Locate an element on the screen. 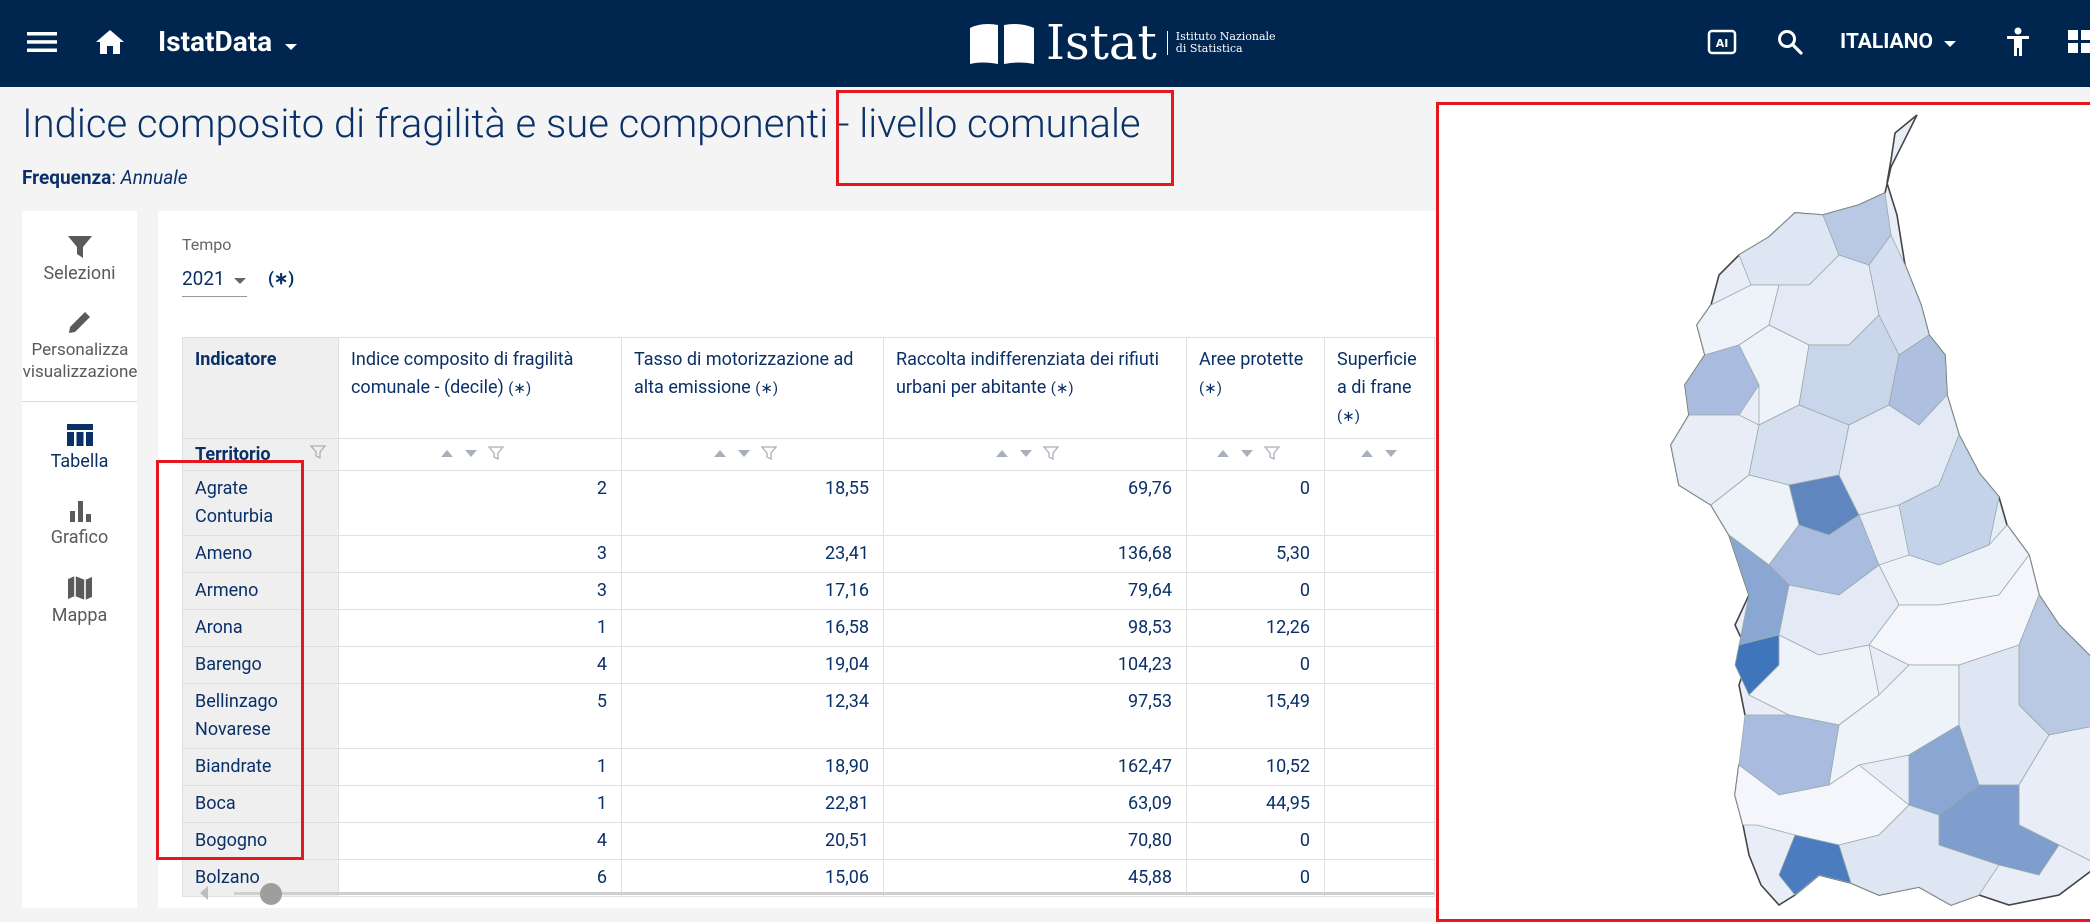  sidebar-item-grafico: Grafico is located at coordinates (79, 524).